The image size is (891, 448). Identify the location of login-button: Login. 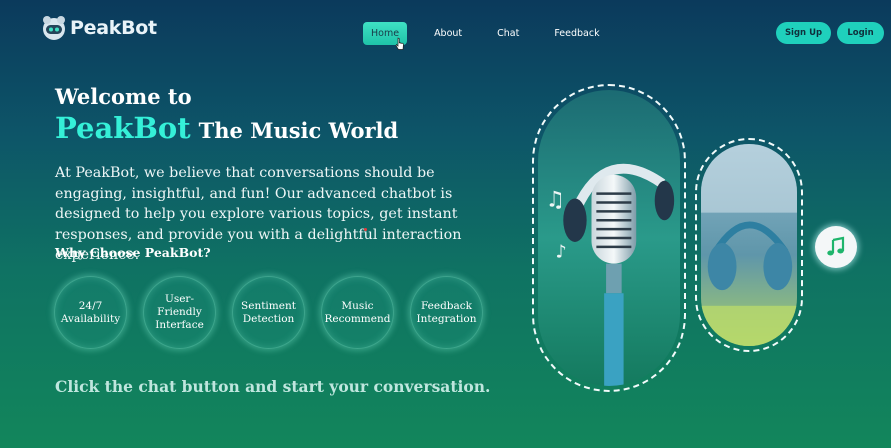
(860, 33).